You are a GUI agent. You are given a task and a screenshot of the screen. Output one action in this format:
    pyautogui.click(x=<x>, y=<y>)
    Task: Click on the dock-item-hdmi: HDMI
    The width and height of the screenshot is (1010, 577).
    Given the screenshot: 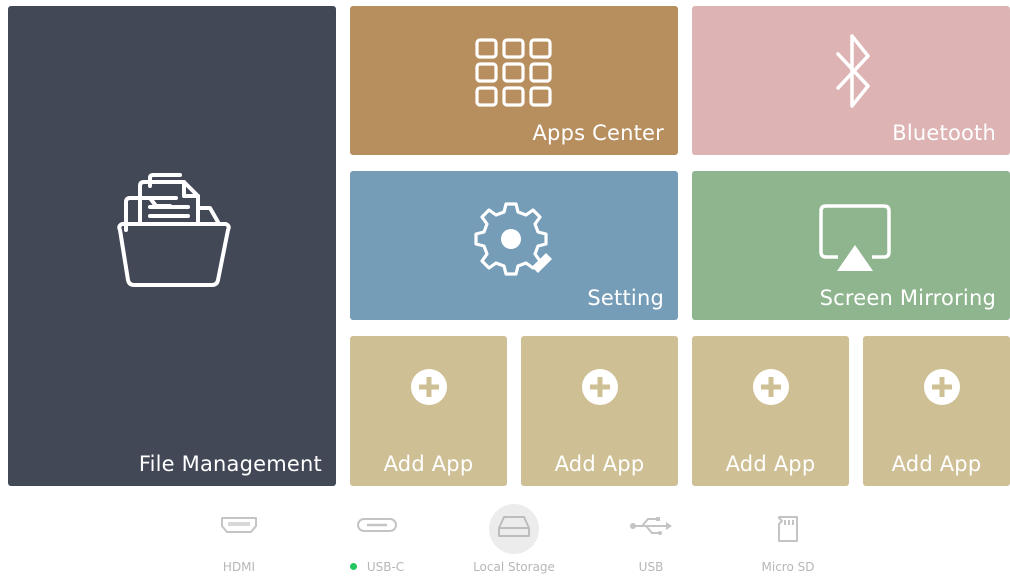 What is the action you would take?
    pyautogui.click(x=239, y=539)
    